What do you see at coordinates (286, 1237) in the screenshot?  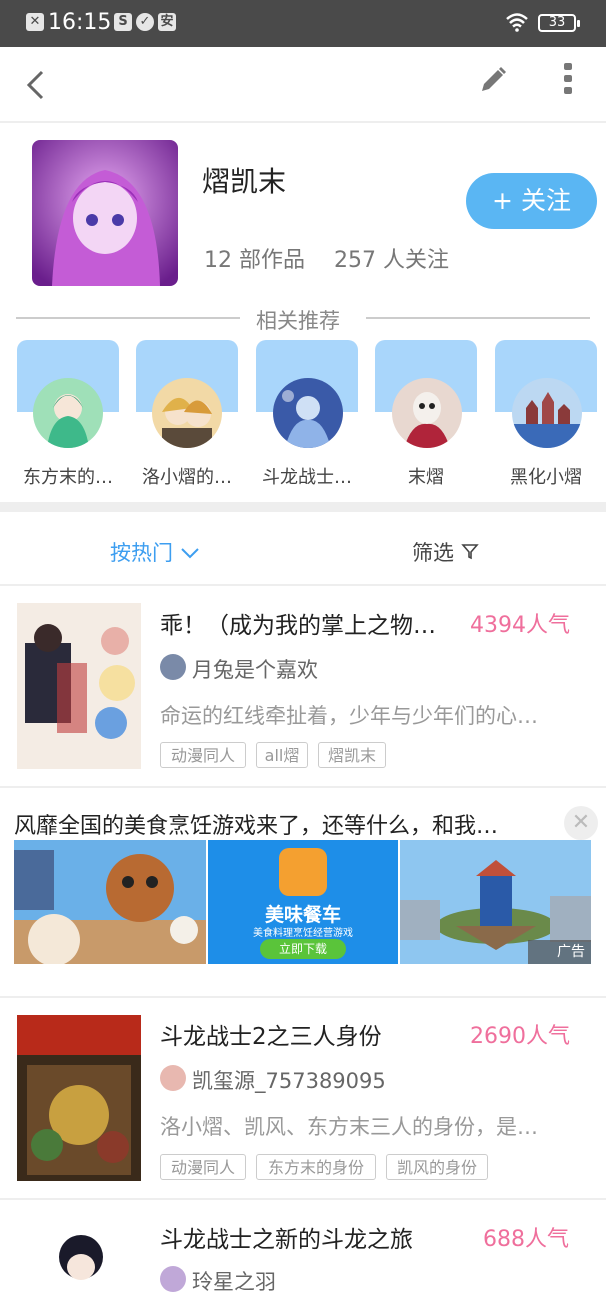 I see `work-title: 斗龙战士之新的斗龙之旅` at bounding box center [286, 1237].